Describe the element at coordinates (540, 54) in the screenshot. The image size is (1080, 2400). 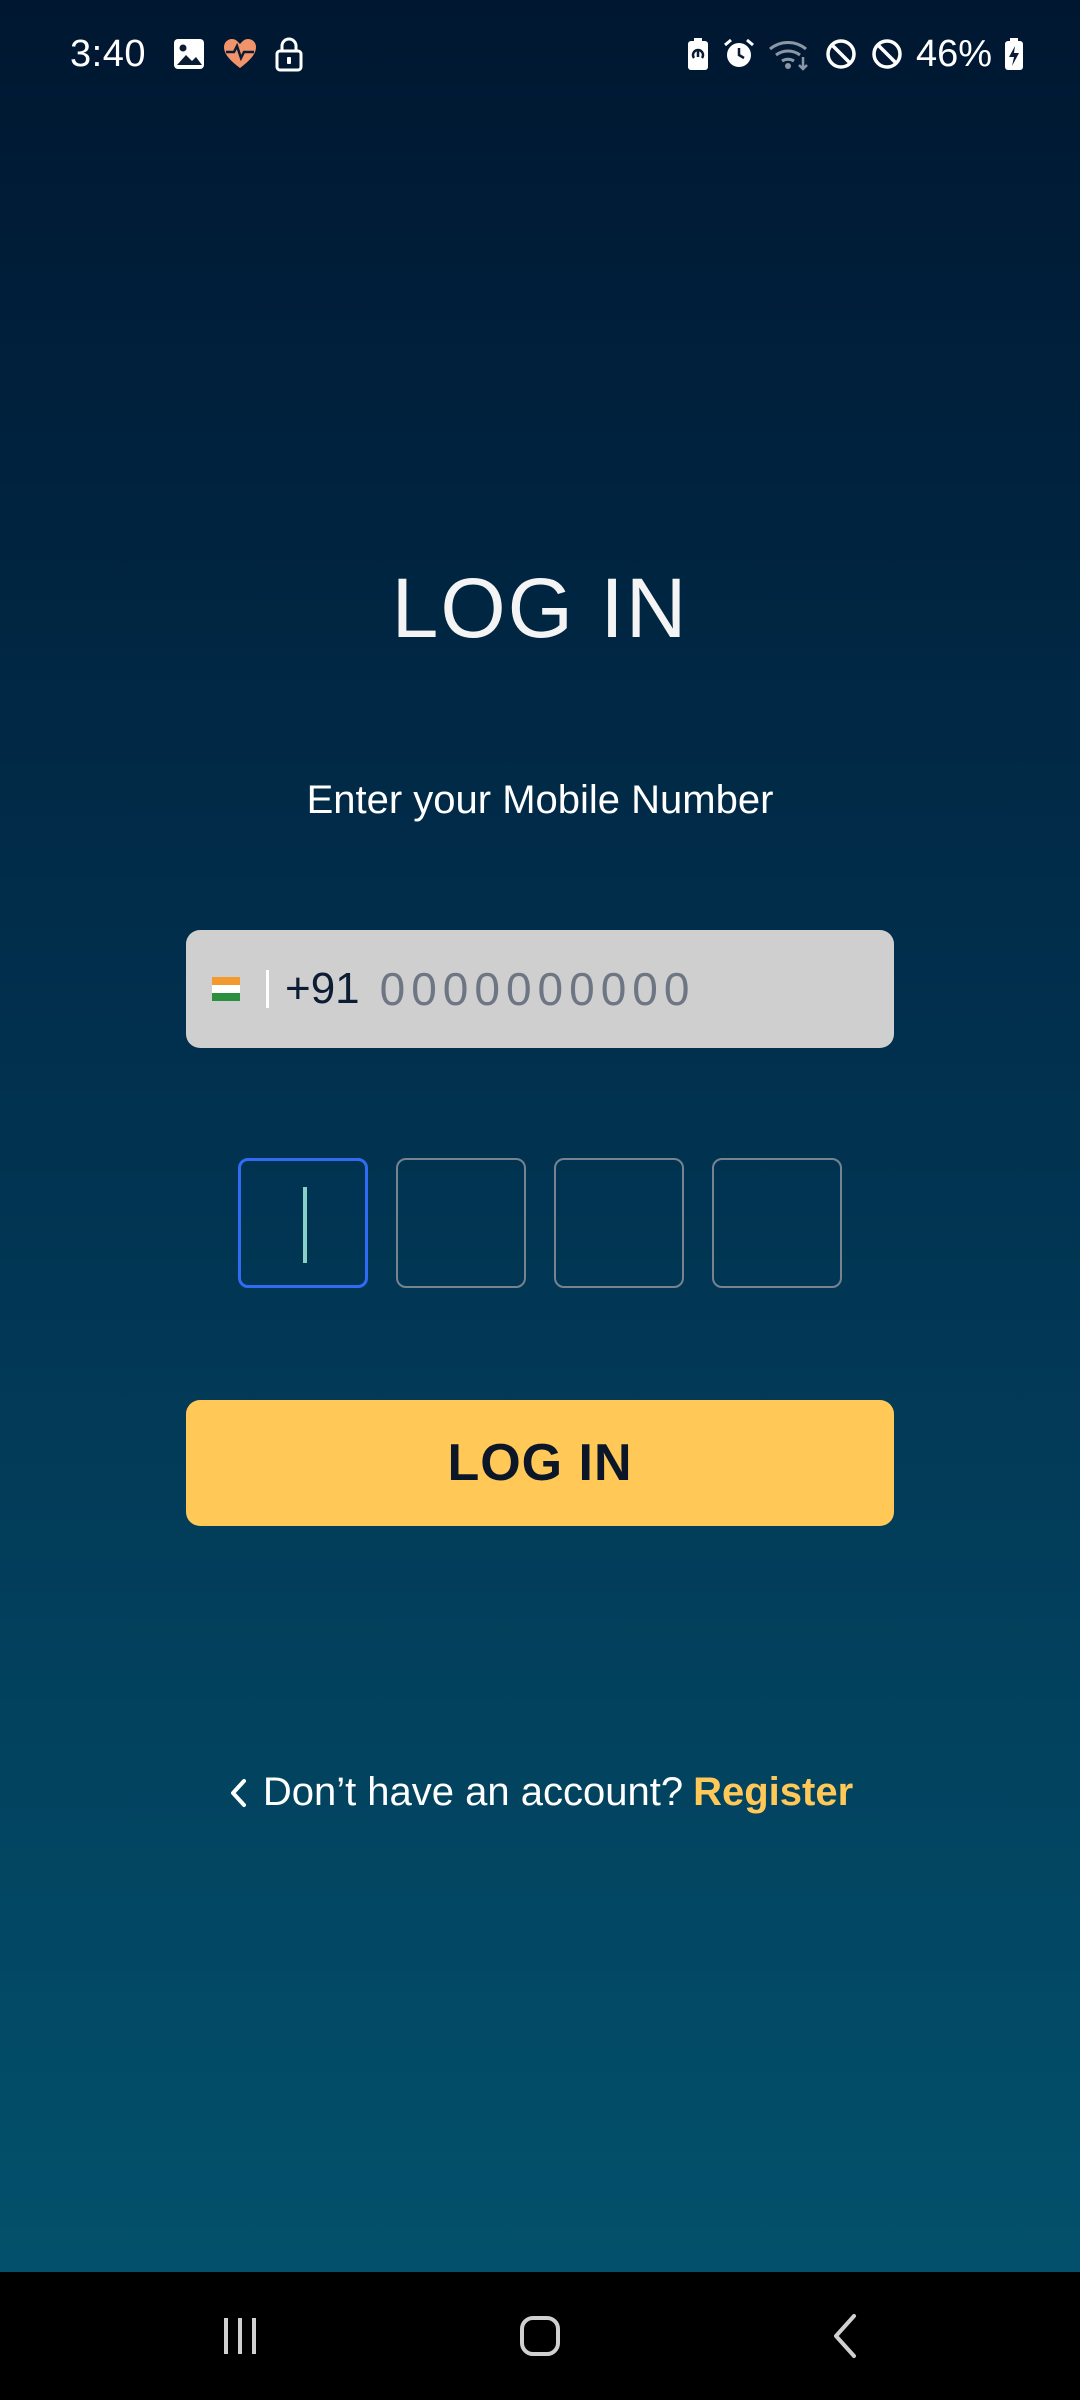
I see `status-bar: 3:40 46%` at that location.